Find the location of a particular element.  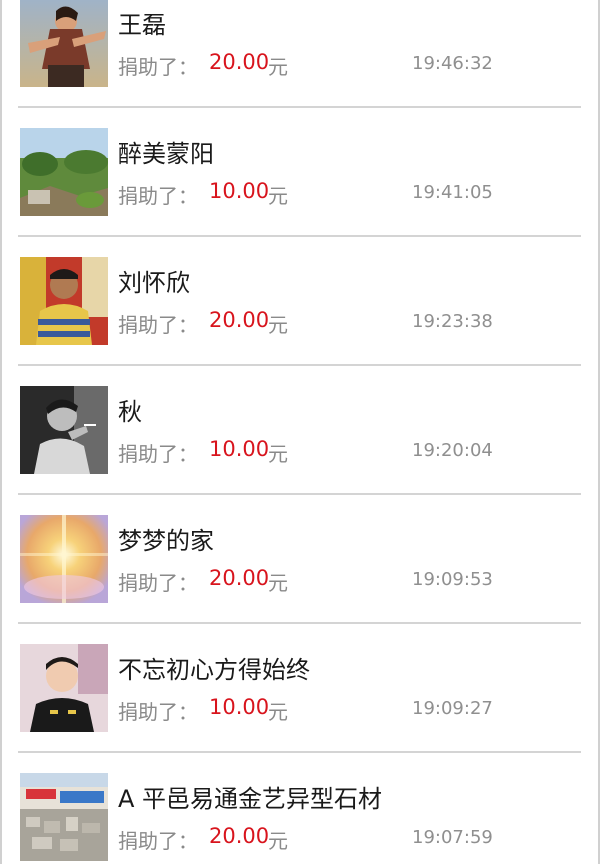

list-item: 刘怀欣 捐助了： 20.00 元 19:23:38 is located at coordinates (300, 301).